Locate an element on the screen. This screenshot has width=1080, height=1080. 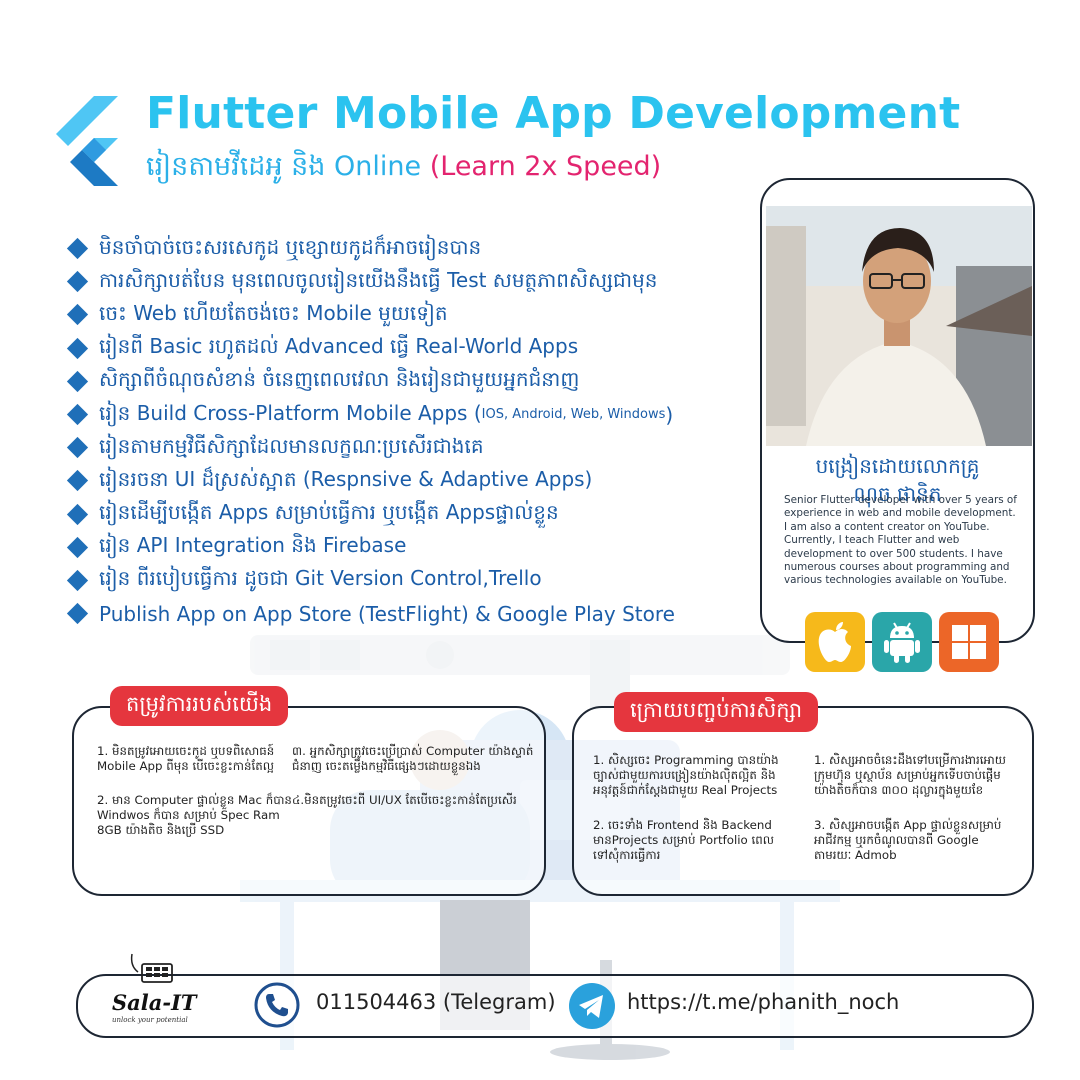
feature-platforms-small: IOS, Android, Web, Windows is located at coordinates (573, 415).